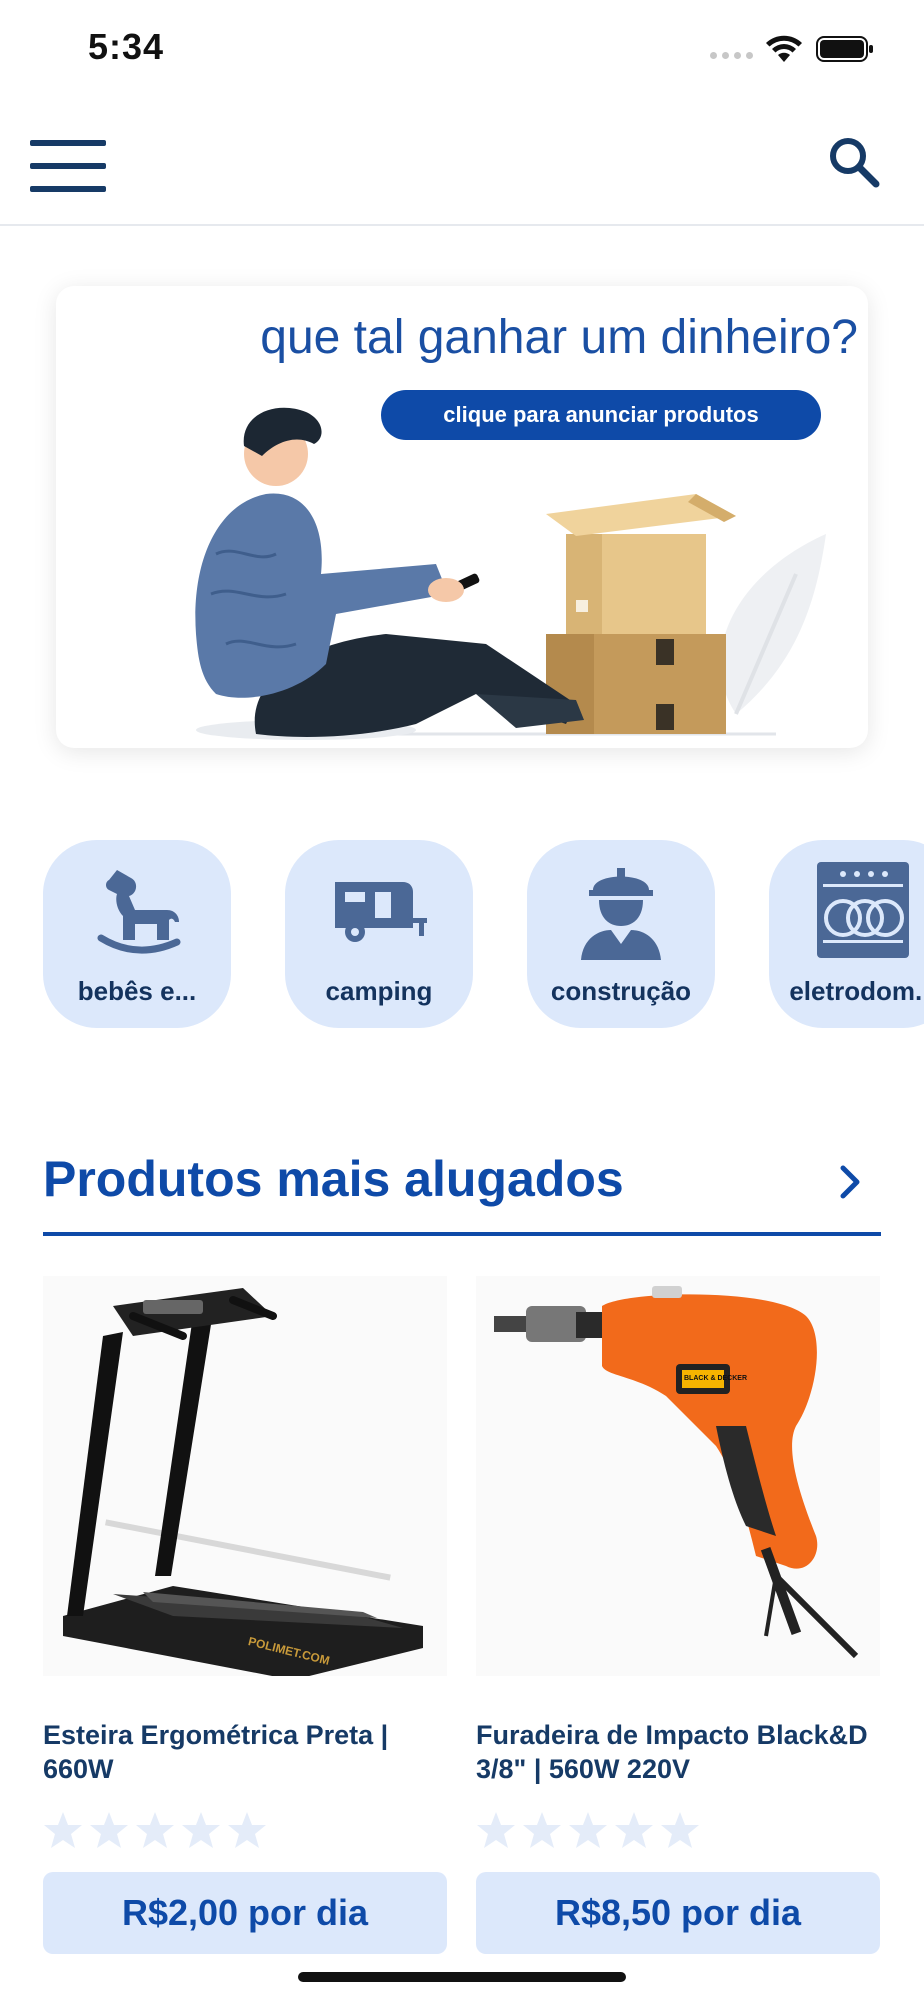 The width and height of the screenshot is (924, 2000). I want to click on product-image: BLACK & DECKER, so click(678, 1476).